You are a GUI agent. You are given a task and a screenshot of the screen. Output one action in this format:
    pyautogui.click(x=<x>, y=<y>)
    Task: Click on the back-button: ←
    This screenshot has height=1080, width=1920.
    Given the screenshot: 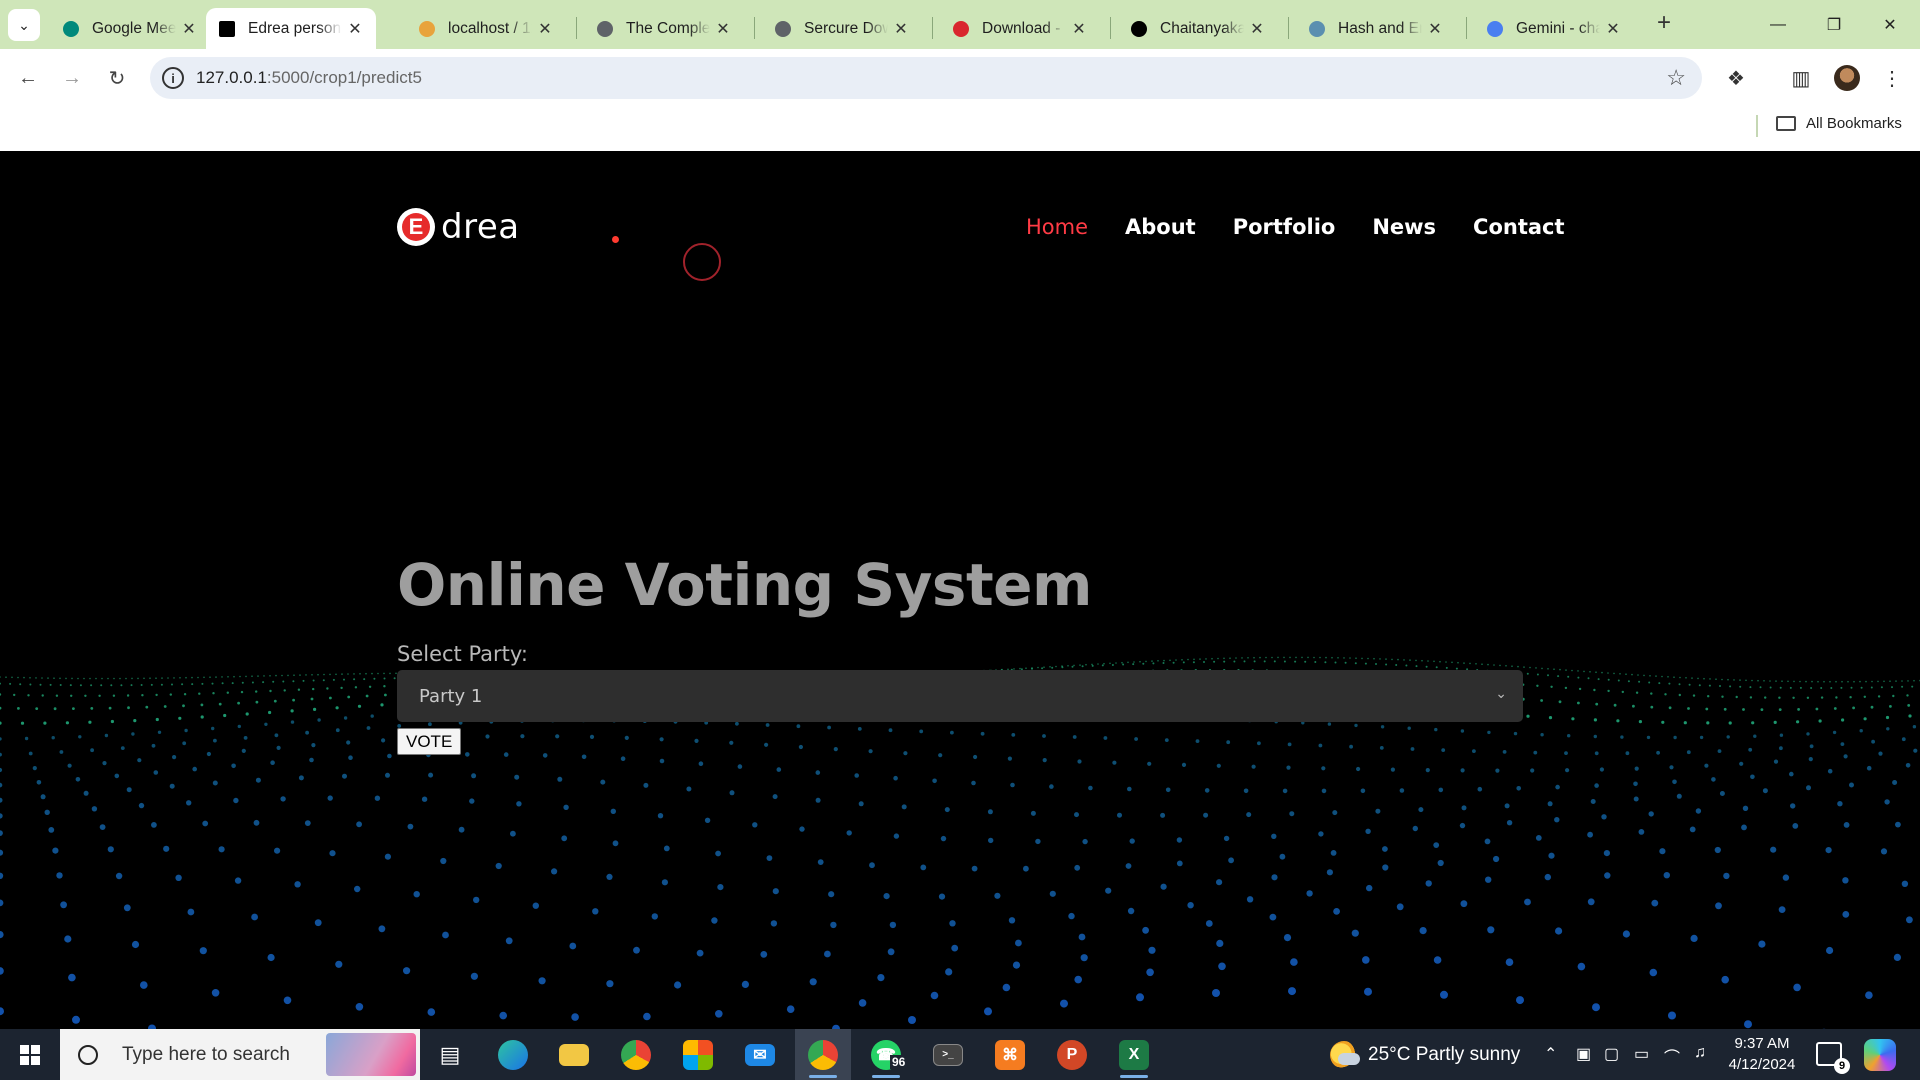 What is the action you would take?
    pyautogui.click(x=28, y=78)
    